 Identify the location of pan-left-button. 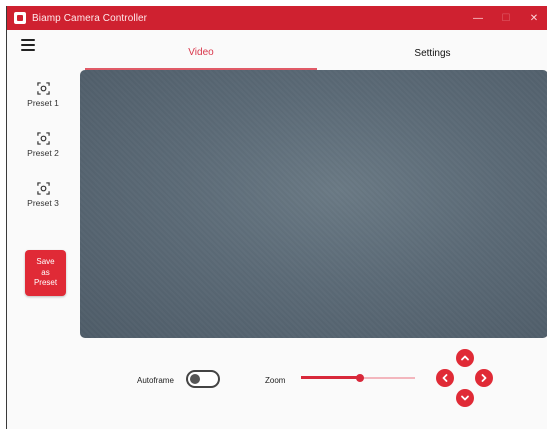
(445, 378).